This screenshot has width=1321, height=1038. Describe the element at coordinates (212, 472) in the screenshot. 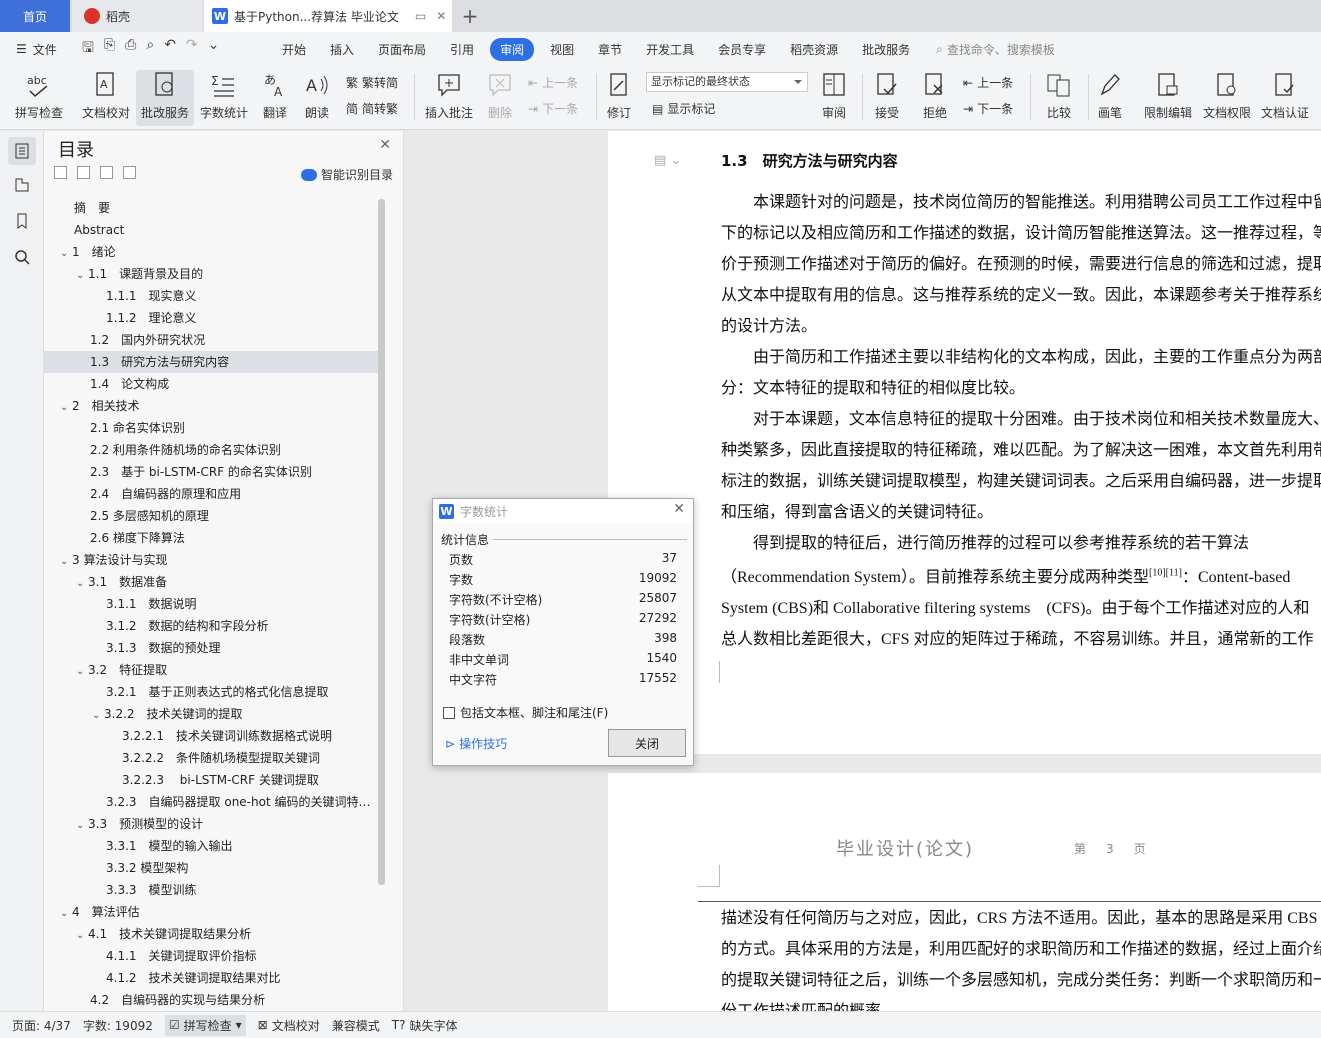

I see `toc-item: 2.3 基于 bi-LSTM-CRF 的命名实体识别` at that location.